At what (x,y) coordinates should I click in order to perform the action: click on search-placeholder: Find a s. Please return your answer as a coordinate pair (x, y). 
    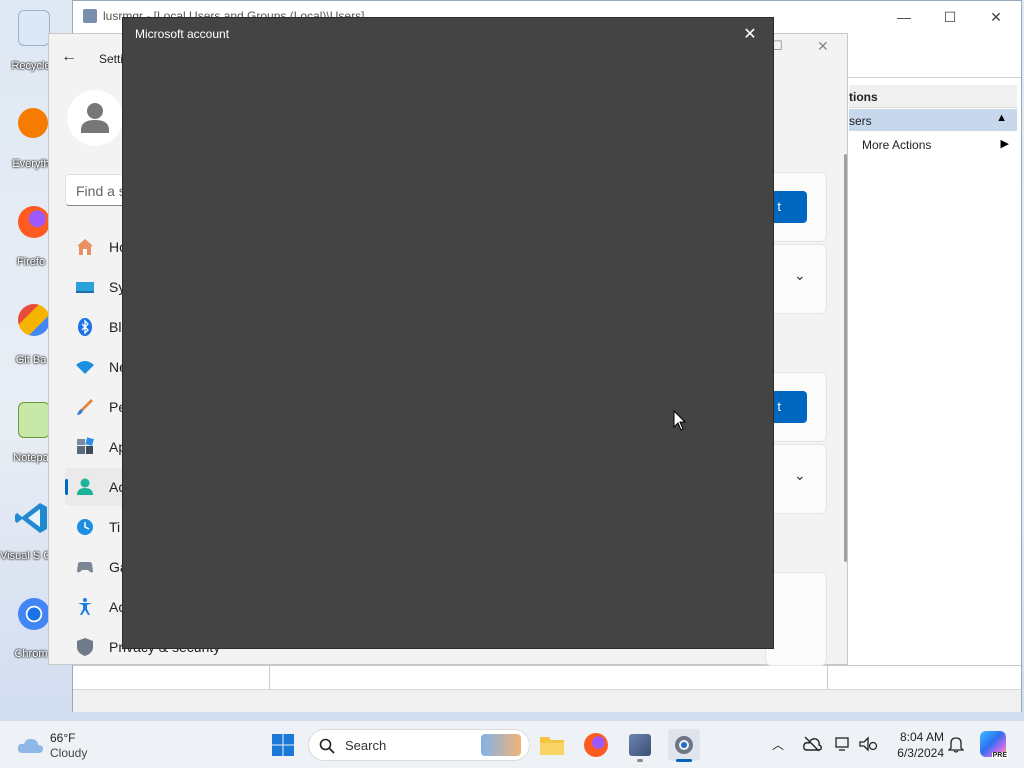
    Looking at the image, I should click on (101, 191).